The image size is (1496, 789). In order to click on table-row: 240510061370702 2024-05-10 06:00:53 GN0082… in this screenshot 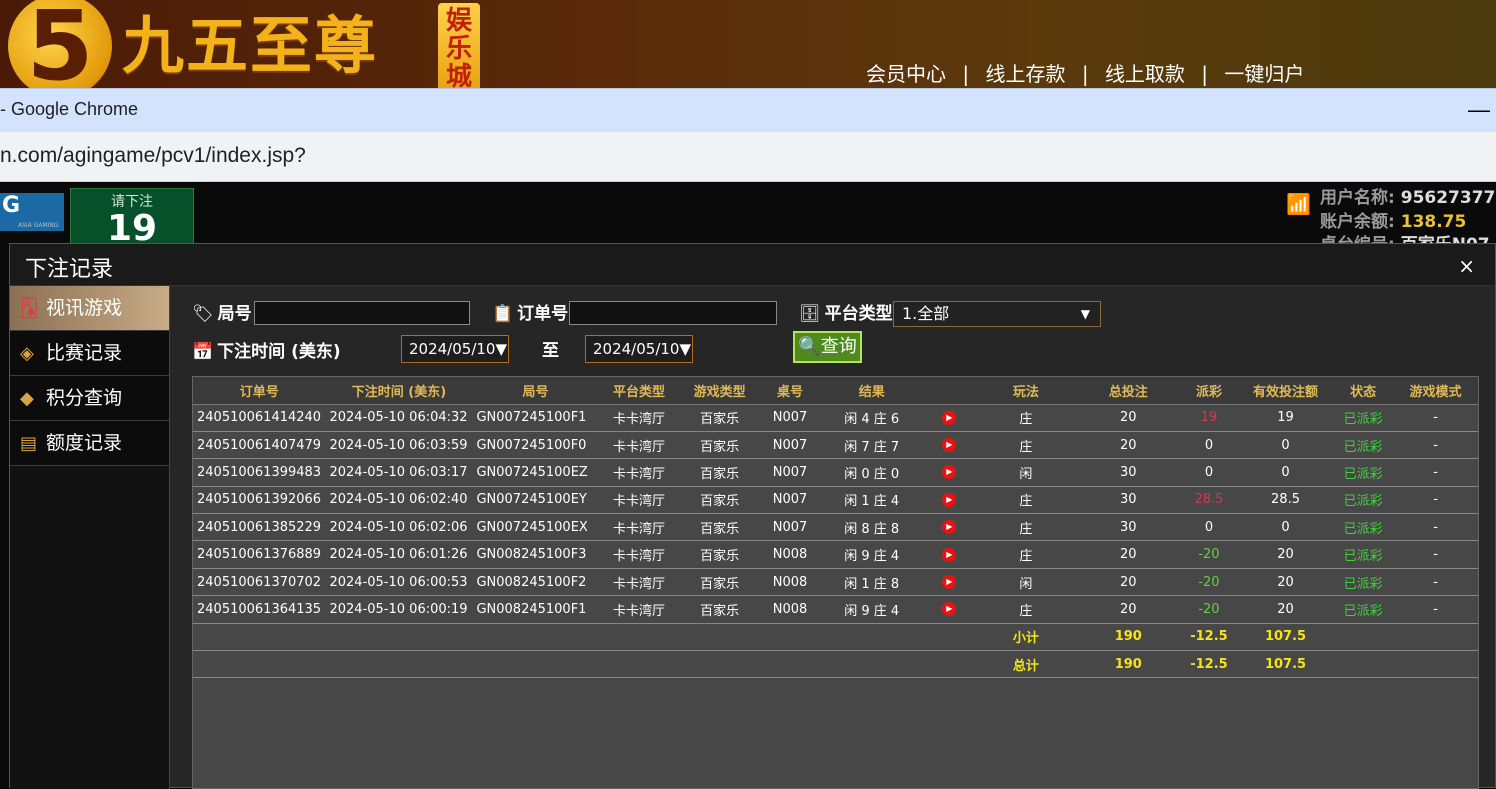, I will do `click(835, 582)`.